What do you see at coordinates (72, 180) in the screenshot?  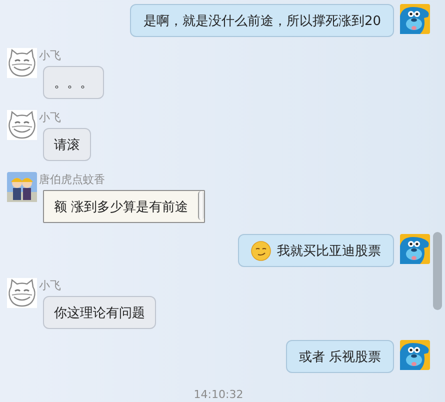 I see `sender-name: 唐伯虎点蚊香` at bounding box center [72, 180].